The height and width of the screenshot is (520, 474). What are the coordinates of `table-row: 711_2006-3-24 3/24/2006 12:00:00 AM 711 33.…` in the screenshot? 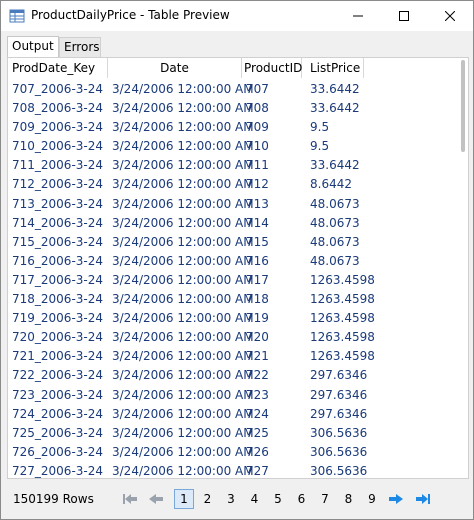 It's located at (234, 165).